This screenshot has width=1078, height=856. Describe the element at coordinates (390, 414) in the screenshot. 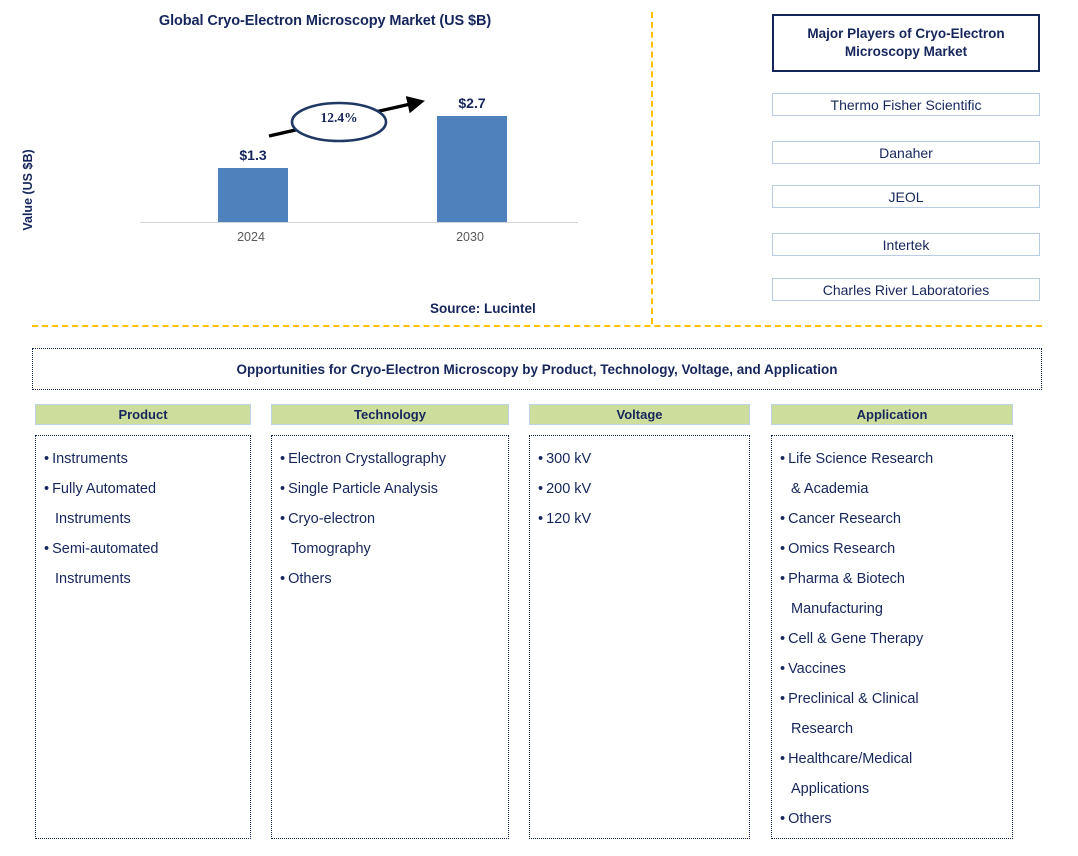

I see `column-header-technology: Technology` at that location.